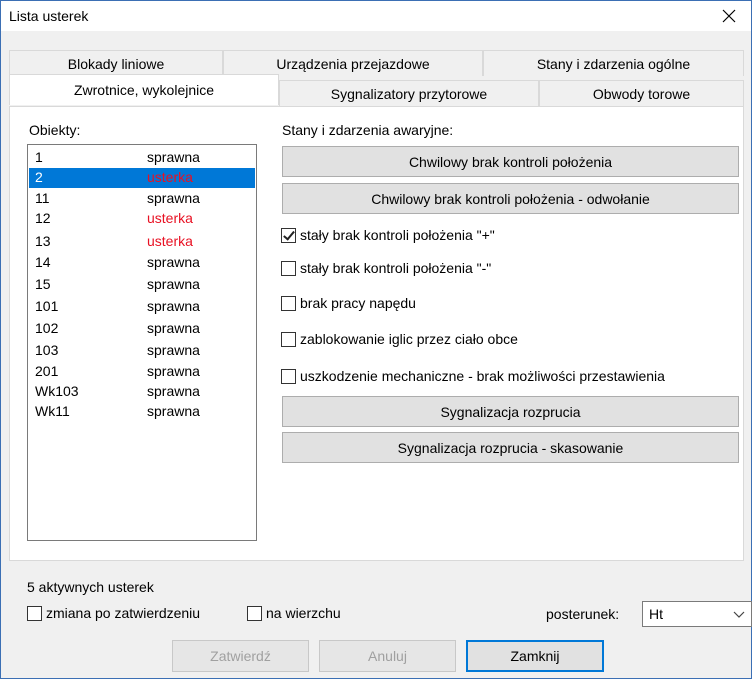  I want to click on tab-obwody-torowe: Obwody torowe, so click(641, 93).